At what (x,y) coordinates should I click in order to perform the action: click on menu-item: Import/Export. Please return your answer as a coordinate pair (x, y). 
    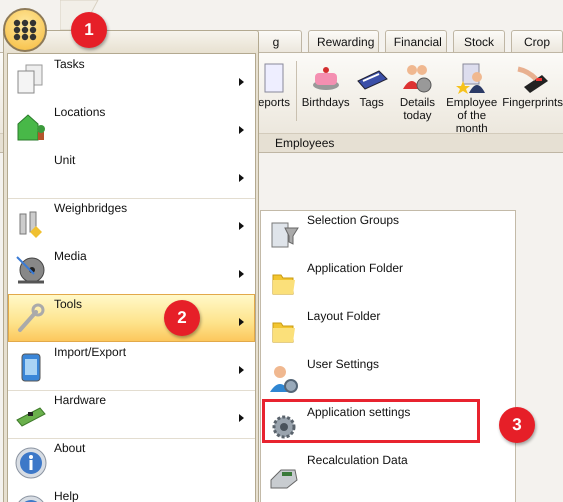
    Looking at the image, I should click on (131, 366).